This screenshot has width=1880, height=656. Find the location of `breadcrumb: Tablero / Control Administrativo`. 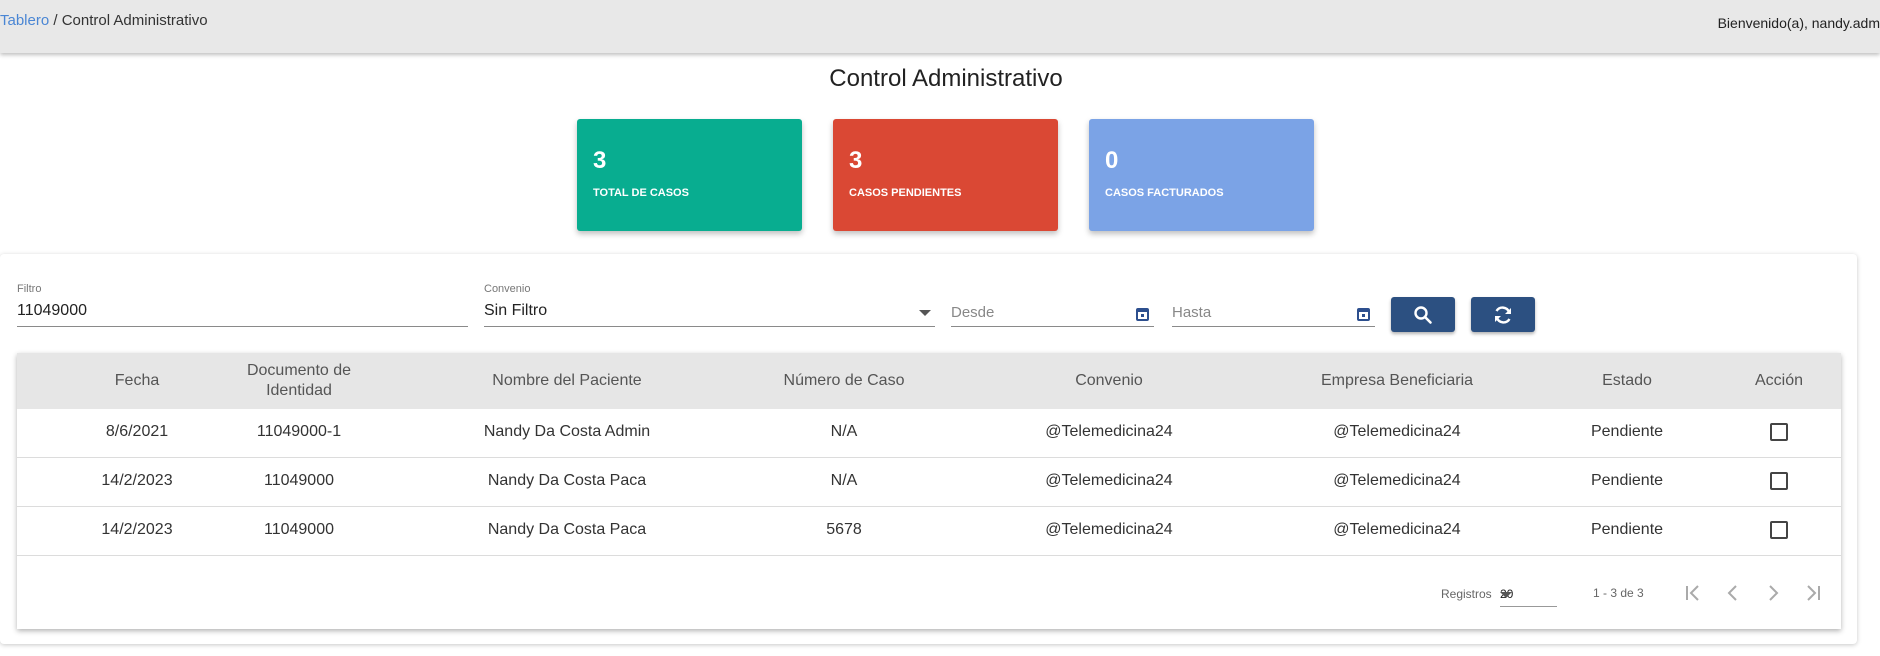

breadcrumb: Tablero / Control Administrativo is located at coordinates (104, 20).